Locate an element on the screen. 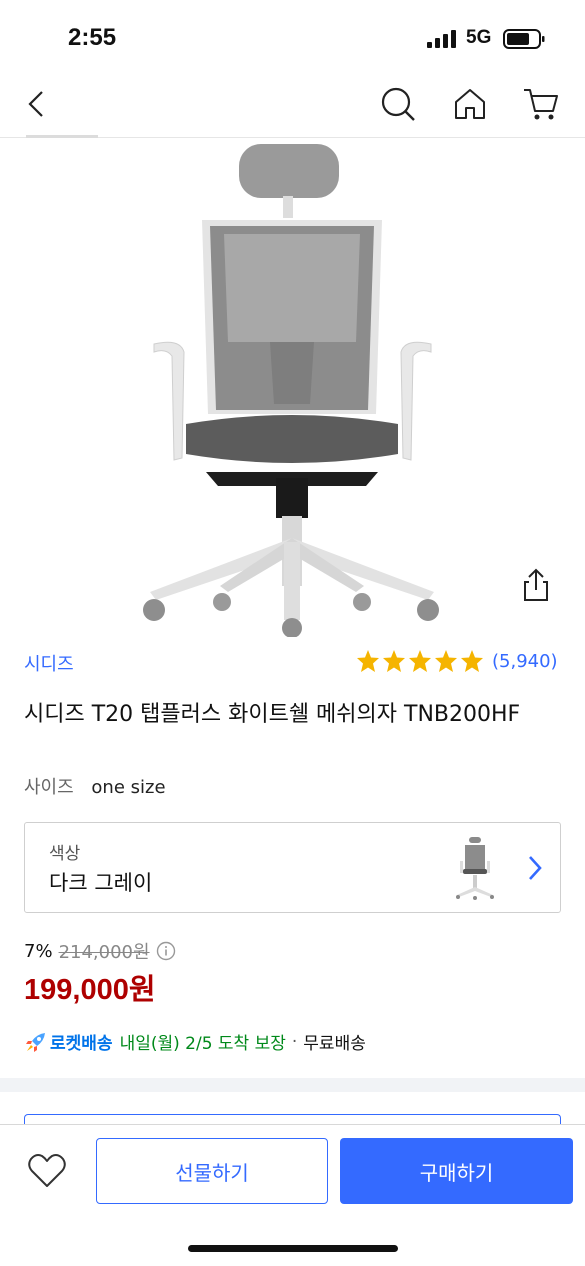 The height and width of the screenshot is (1266, 585). home-indicator is located at coordinates (293, 1248).